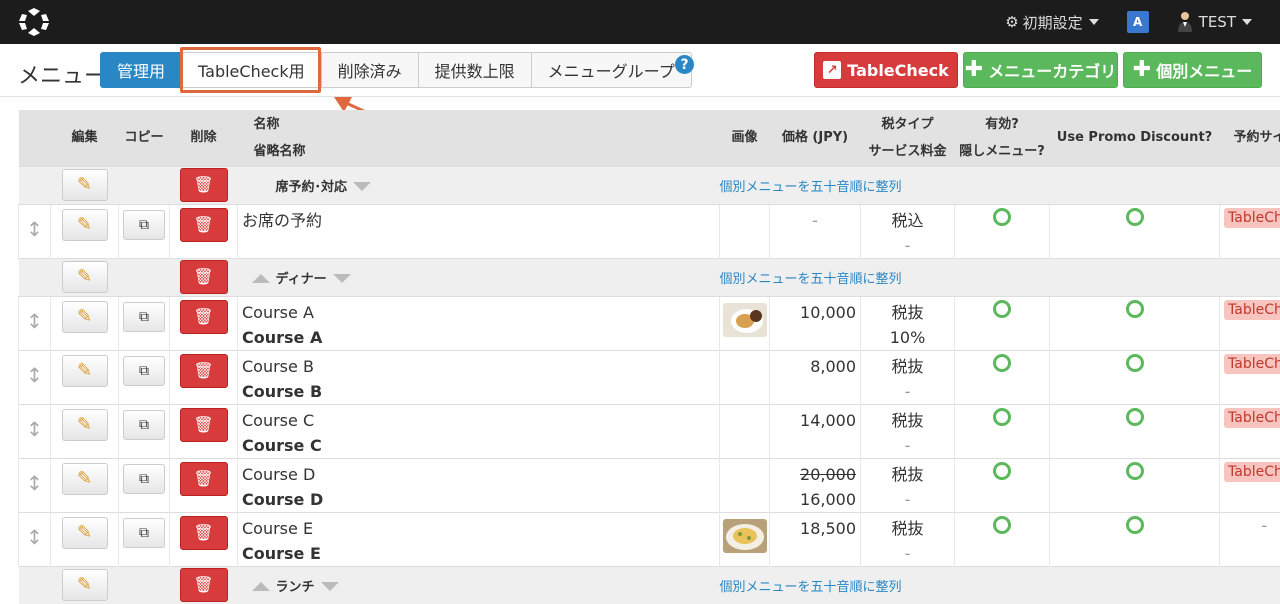  What do you see at coordinates (301, 279) in the screenshot?
I see `group-name: ディナー` at bounding box center [301, 279].